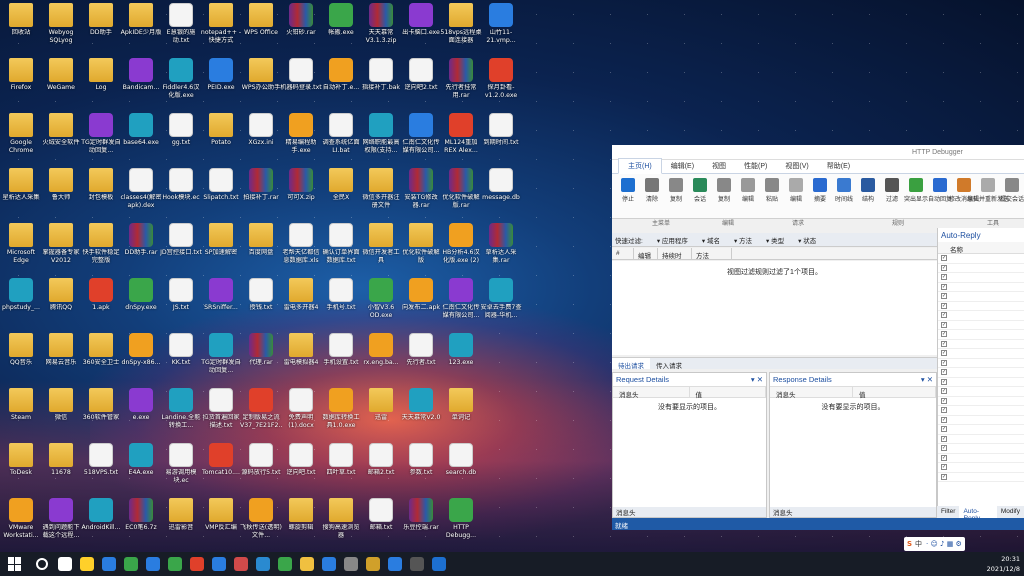 This screenshot has height=576, width=1024. What do you see at coordinates (381, 196) in the screenshot?
I see `desktop-icon: 微信多开器注册文件` at bounding box center [381, 196].